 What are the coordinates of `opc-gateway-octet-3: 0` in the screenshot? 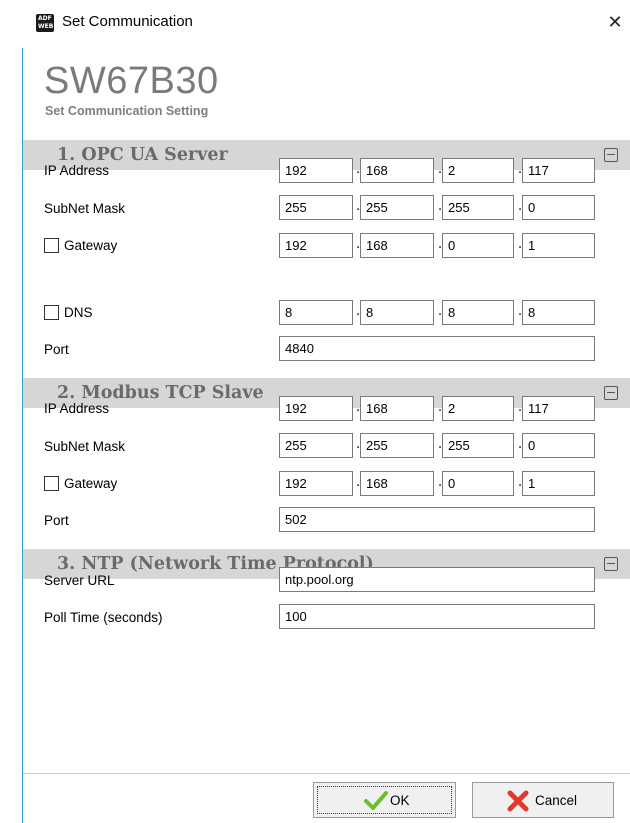 It's located at (478, 245).